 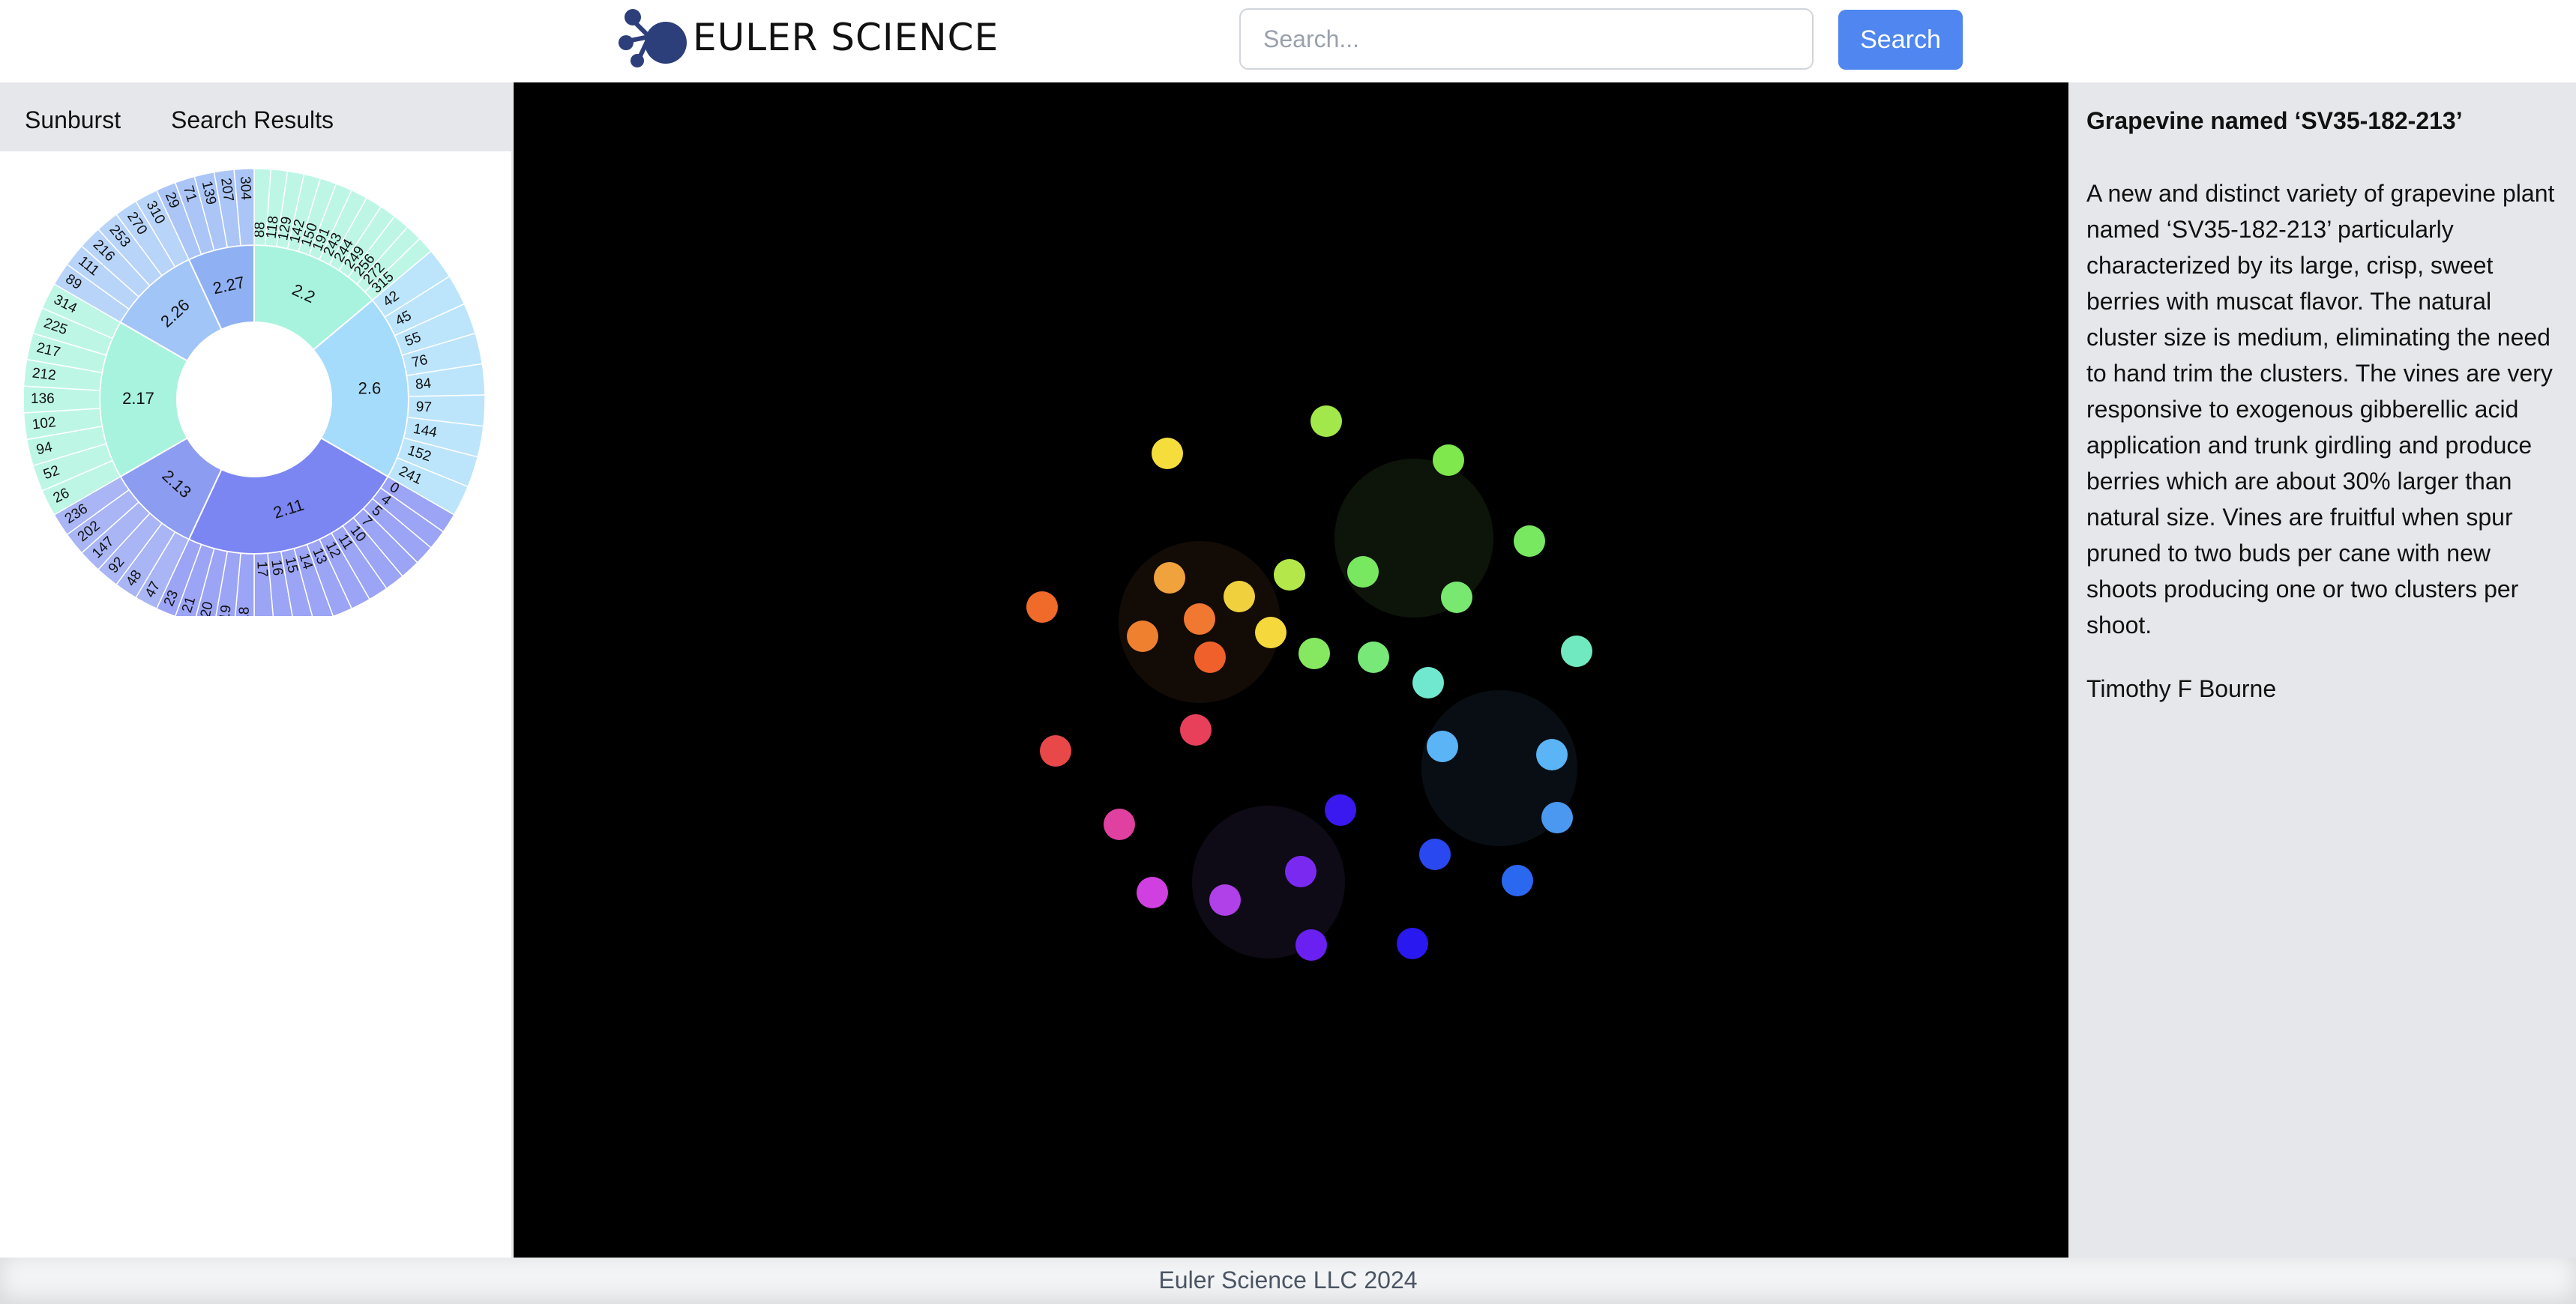 I want to click on footer: Euler Science LLC 2024, so click(x=1288, y=1281).